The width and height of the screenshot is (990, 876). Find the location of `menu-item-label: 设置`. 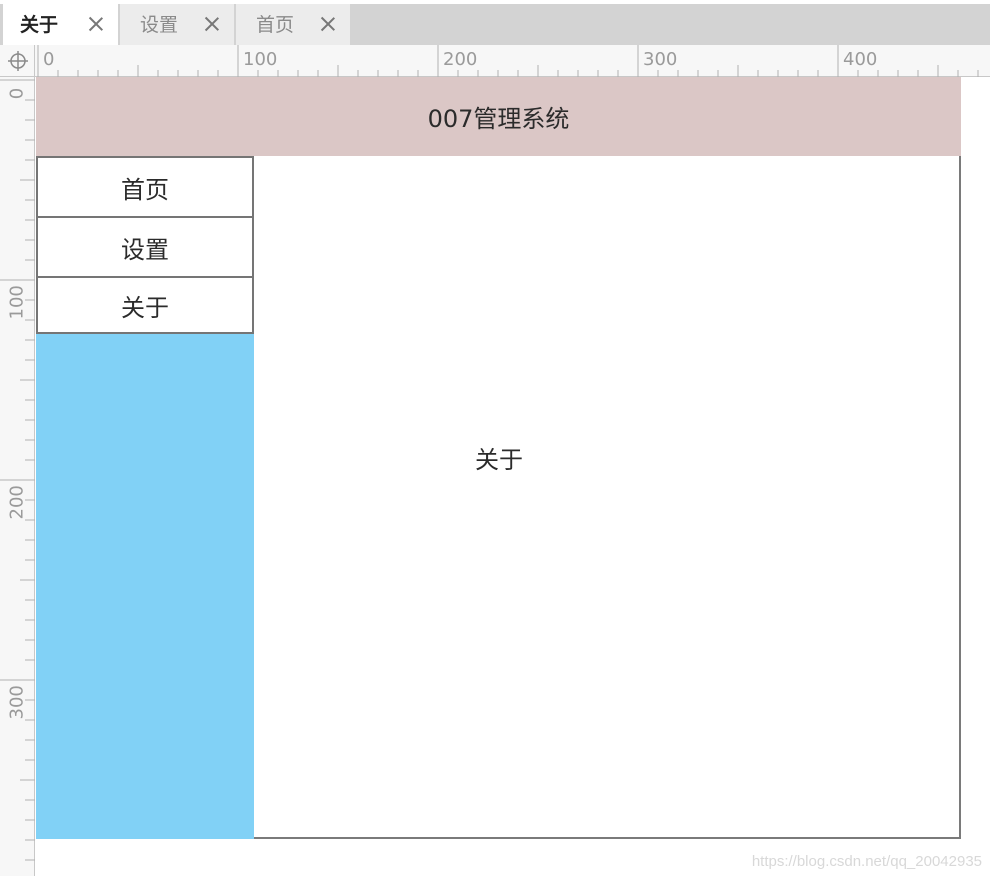

menu-item-label: 设置 is located at coordinates (145, 249).